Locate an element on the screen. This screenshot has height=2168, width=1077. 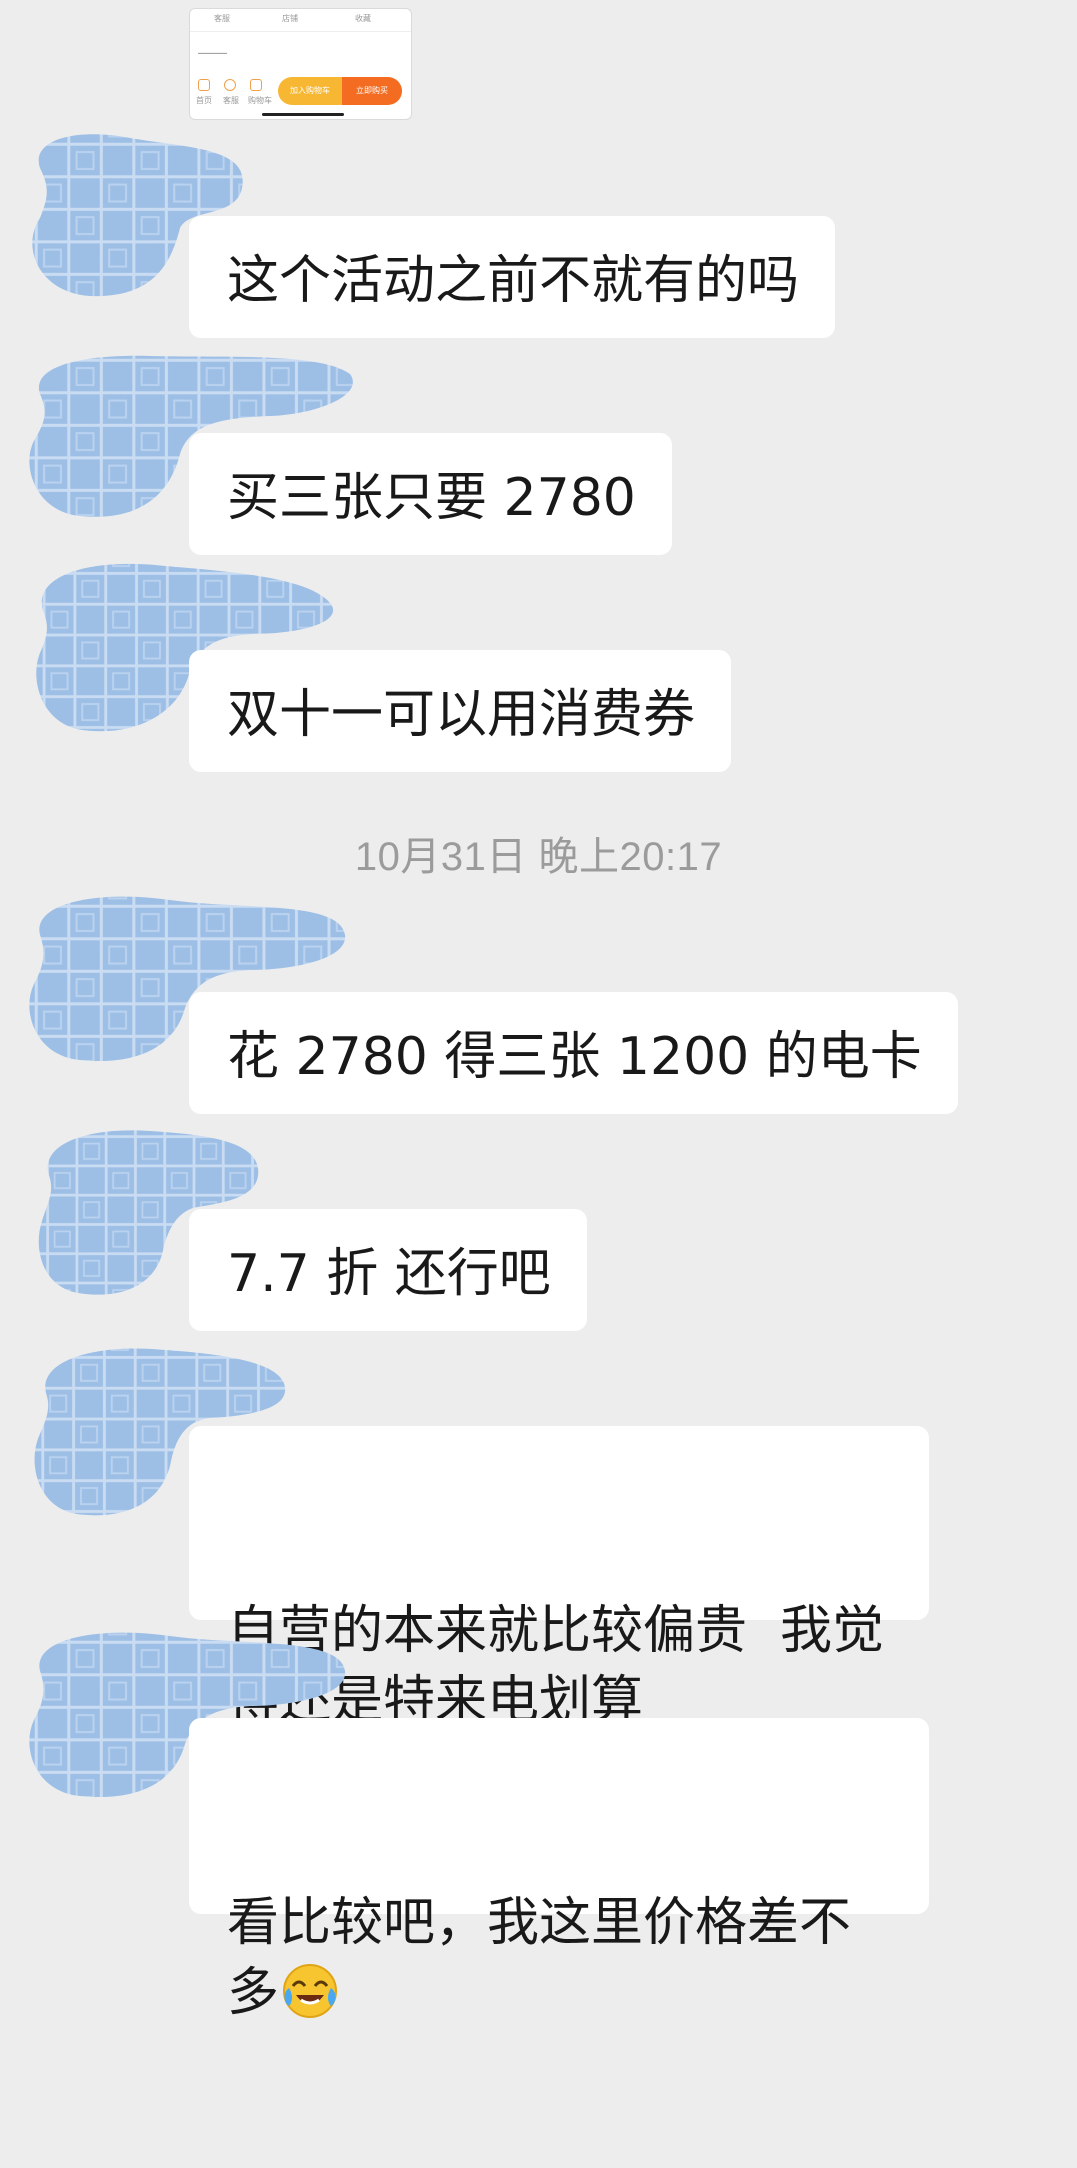
message-bubble: 7.7 折 还行吧 is located at coordinates (388, 1270).